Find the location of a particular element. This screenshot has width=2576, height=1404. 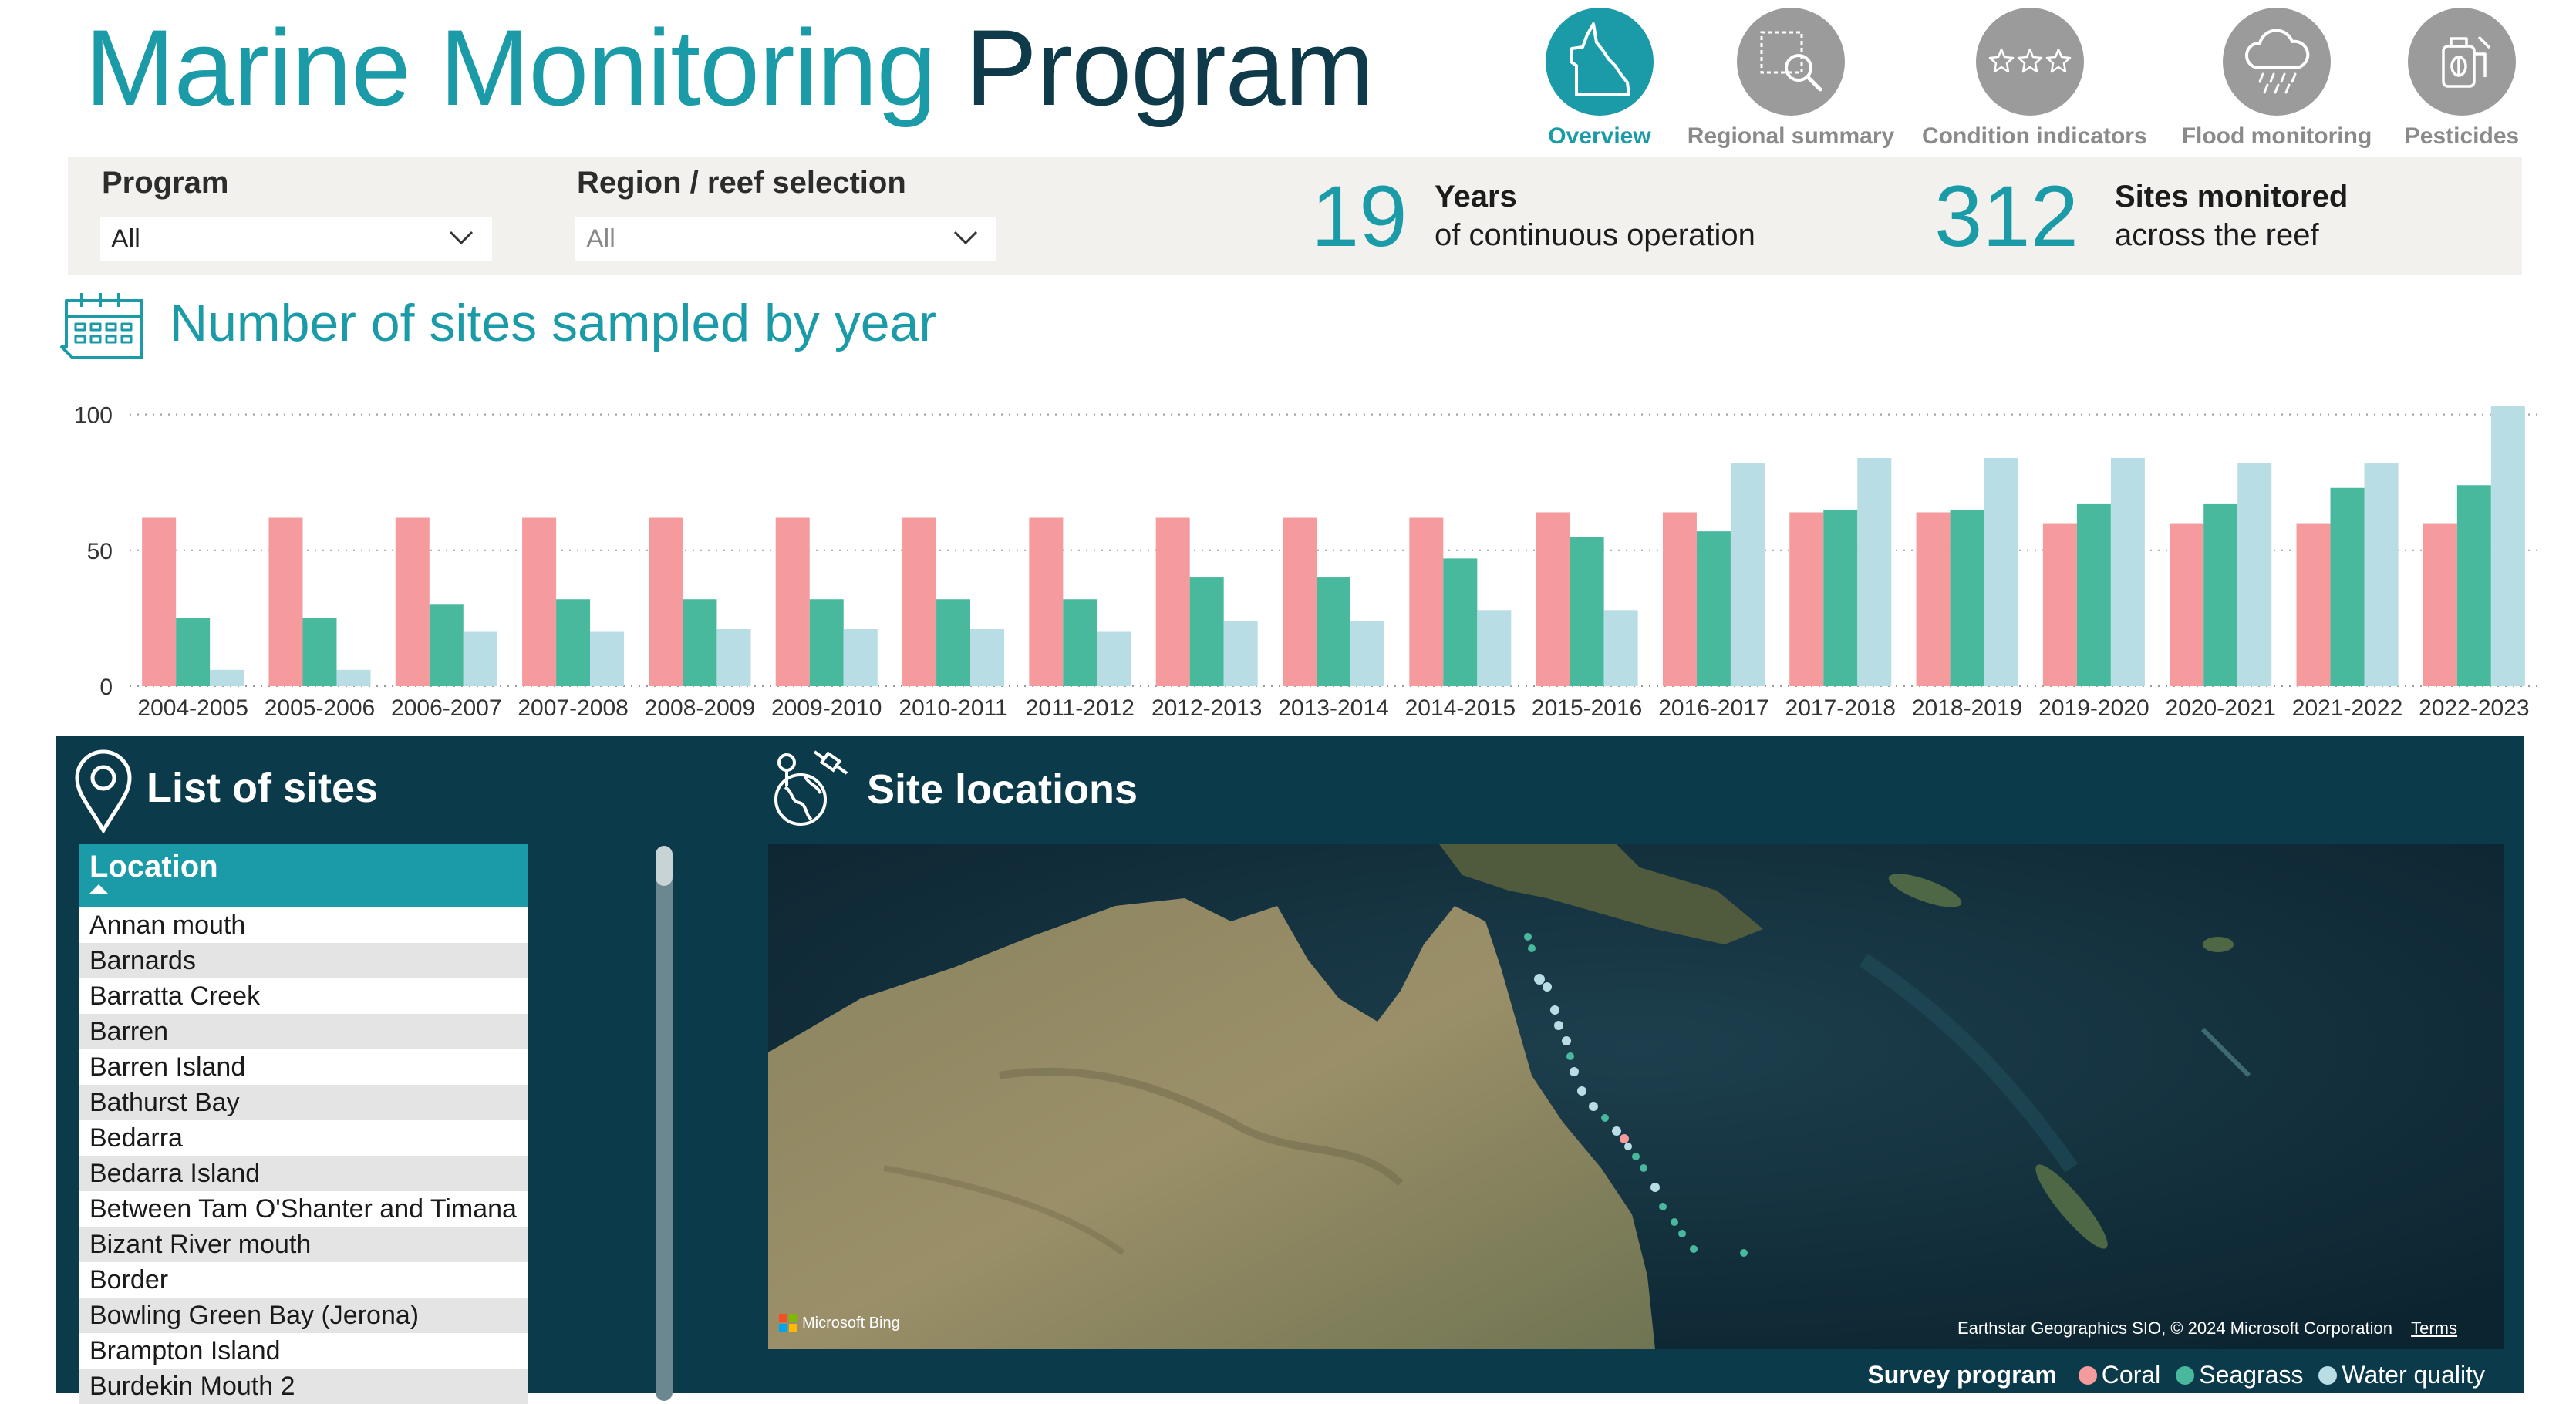

program-value: All is located at coordinates (125, 239).